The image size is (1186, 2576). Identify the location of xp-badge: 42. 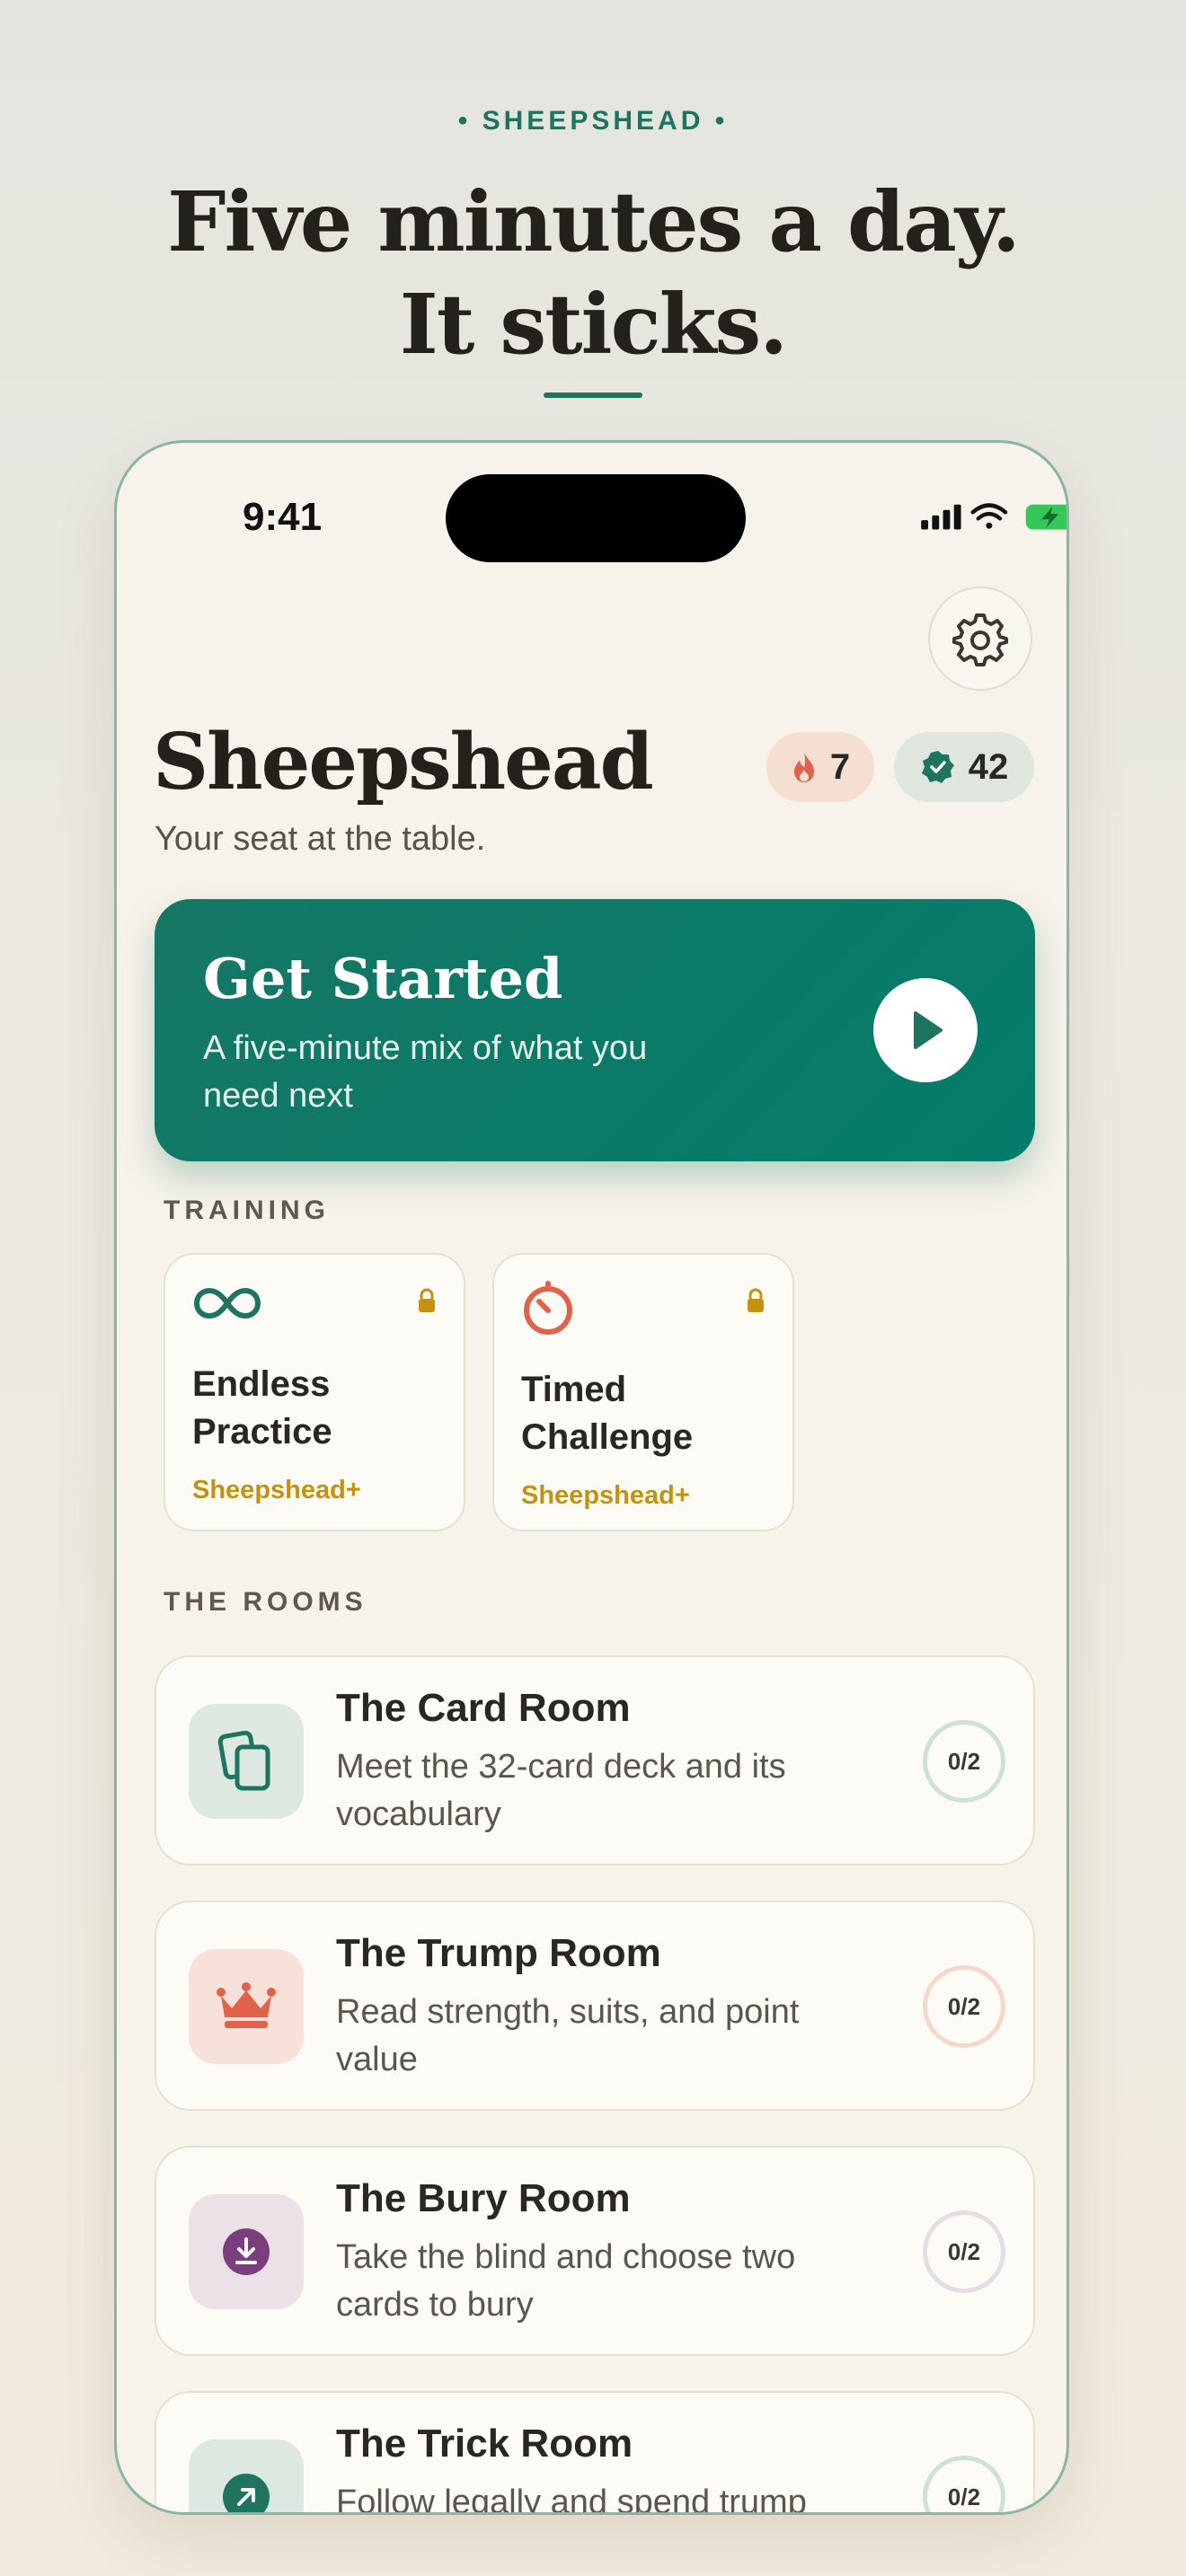
(964, 767).